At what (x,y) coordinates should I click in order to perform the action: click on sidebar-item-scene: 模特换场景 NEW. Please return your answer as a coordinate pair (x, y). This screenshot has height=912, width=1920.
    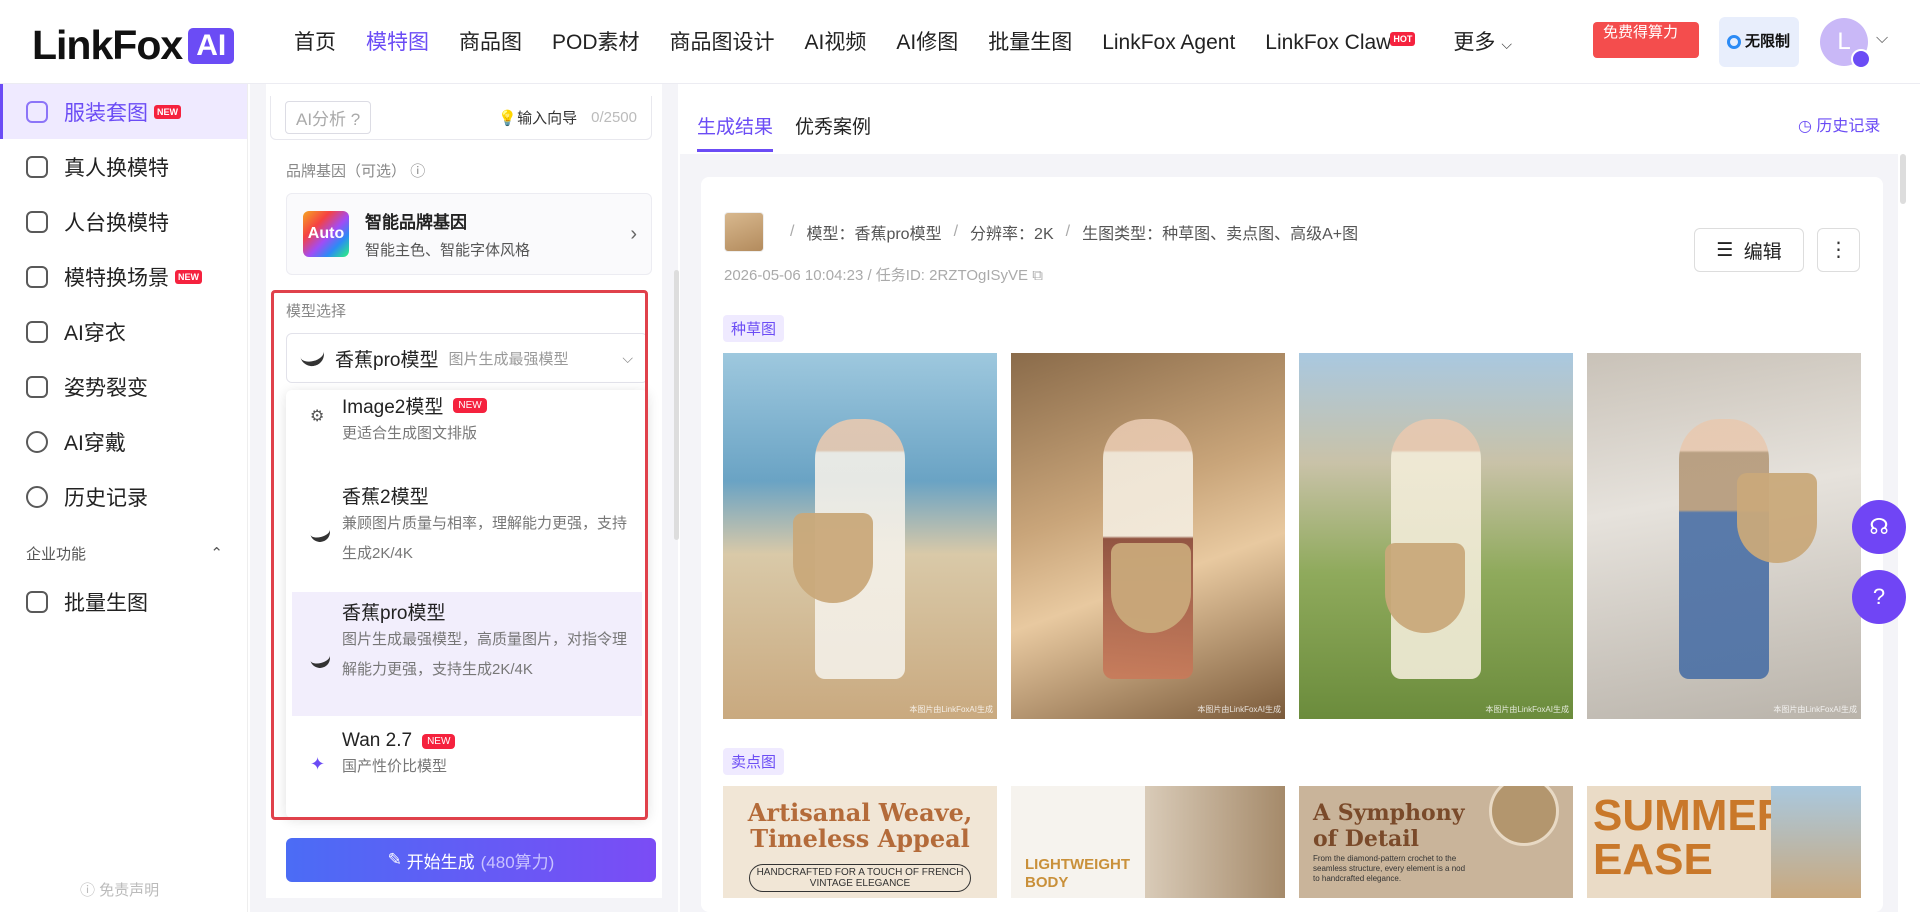
    Looking at the image, I should click on (123, 276).